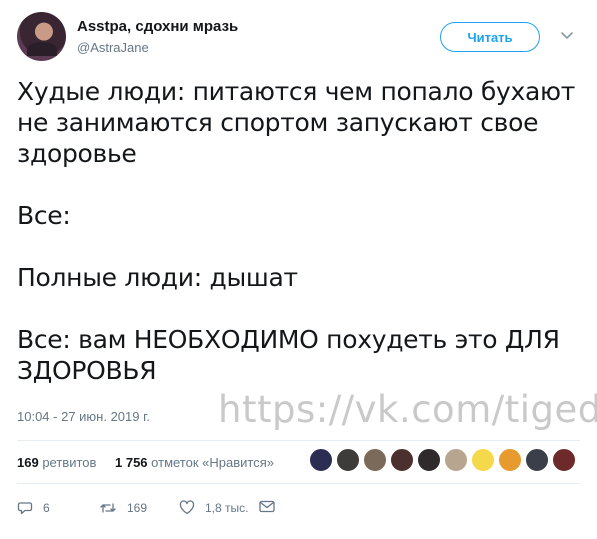  I want to click on divider-bottom, so click(298, 483).